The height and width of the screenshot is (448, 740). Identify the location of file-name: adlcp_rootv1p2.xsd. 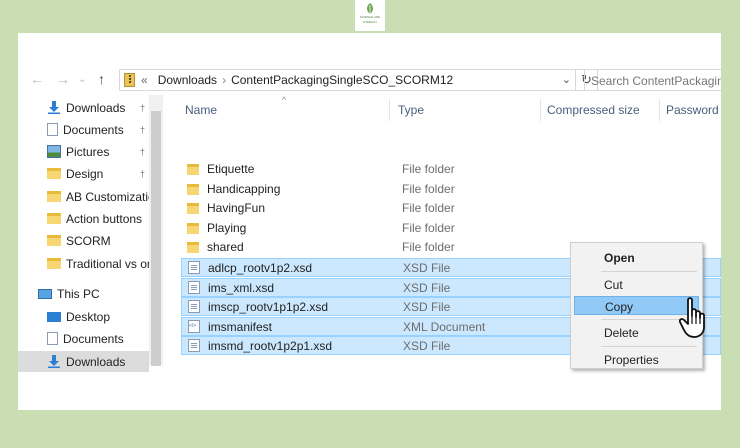
(260, 268).